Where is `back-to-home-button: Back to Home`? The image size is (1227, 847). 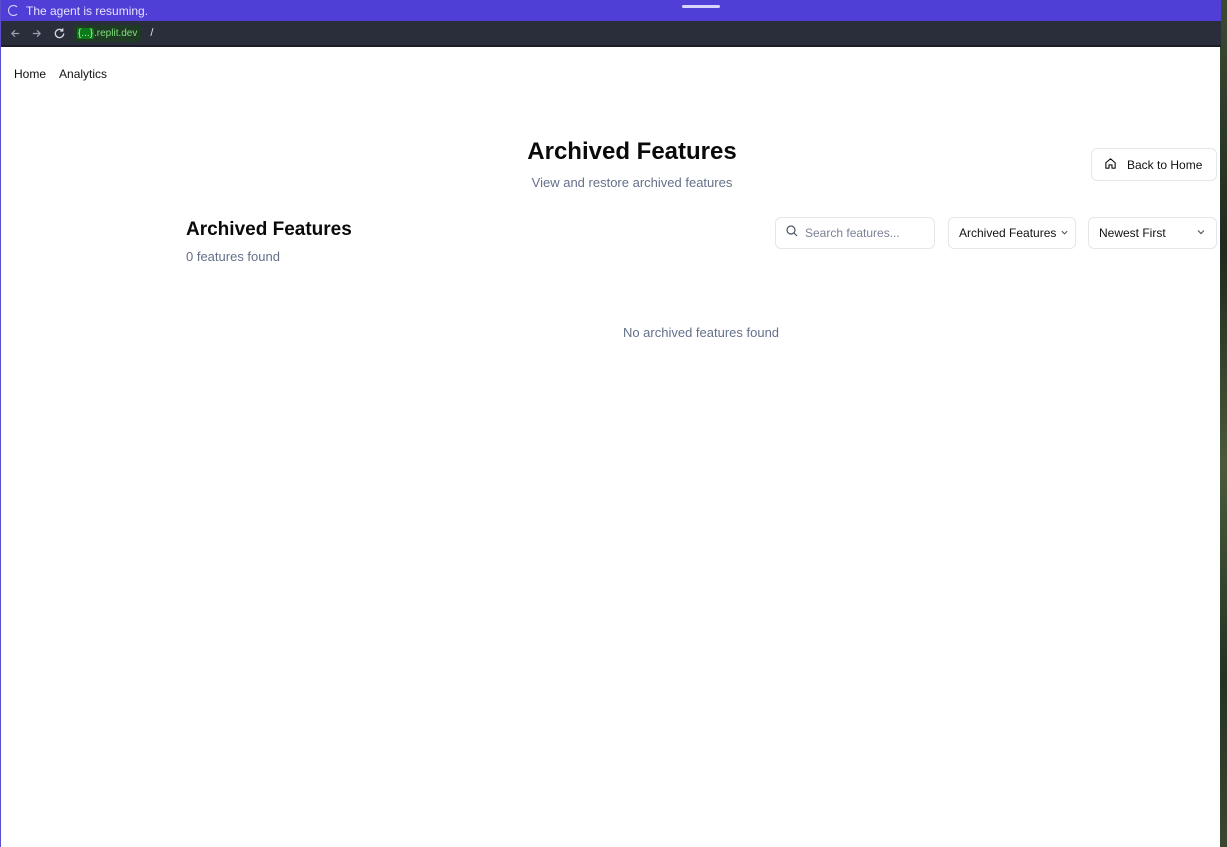
back-to-home-button: Back to Home is located at coordinates (1154, 164).